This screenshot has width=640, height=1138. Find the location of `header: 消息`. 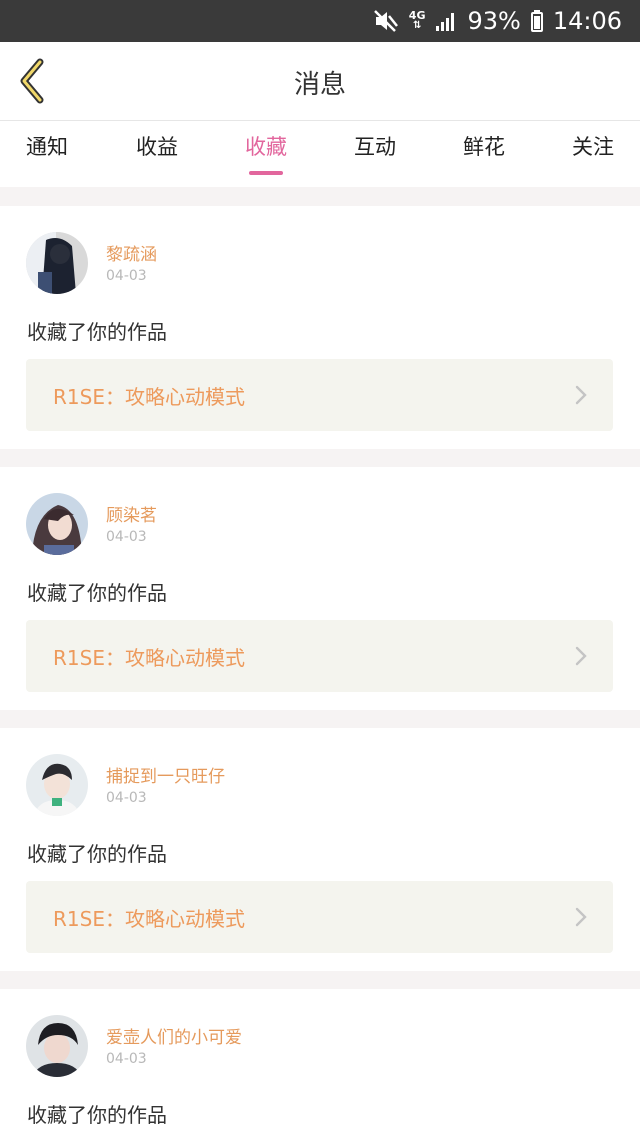

header: 消息 is located at coordinates (320, 81).